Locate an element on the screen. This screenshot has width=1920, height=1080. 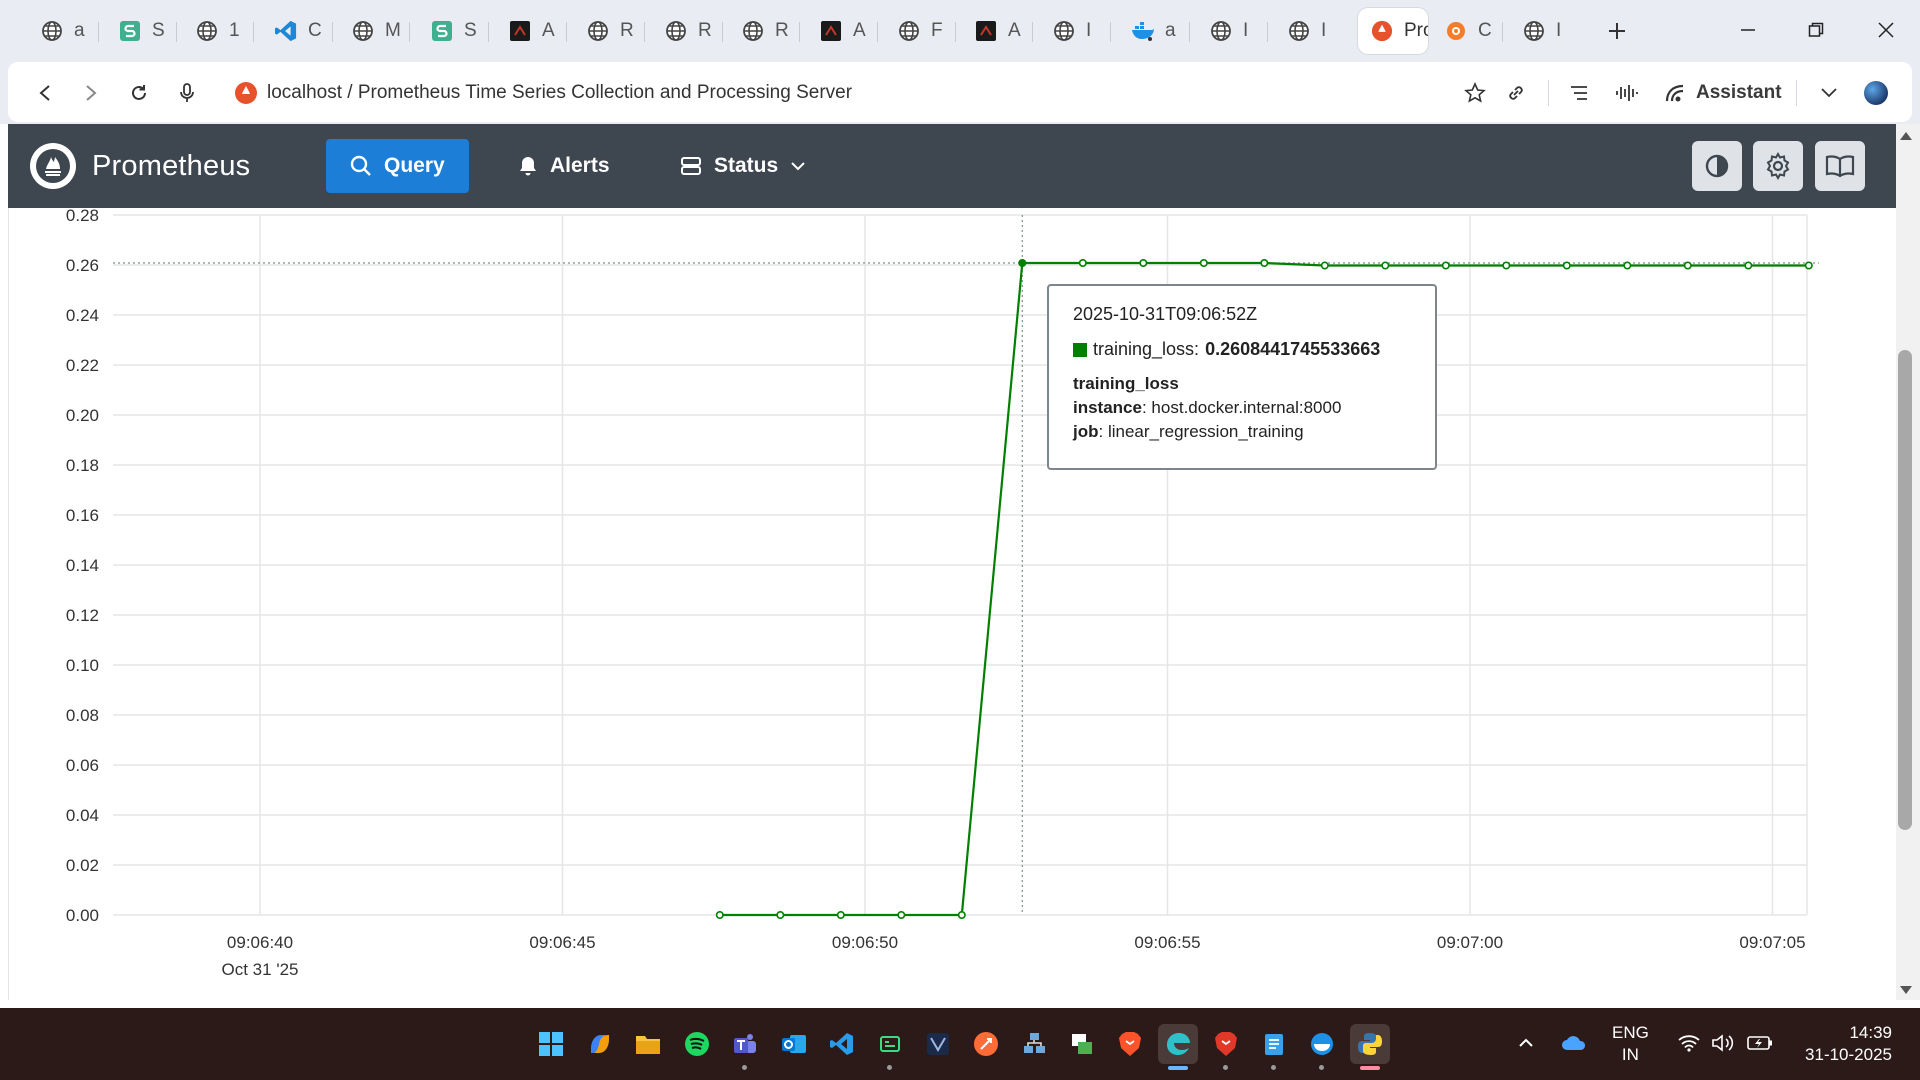
scroll-up-arrow is located at coordinates (1906, 136).